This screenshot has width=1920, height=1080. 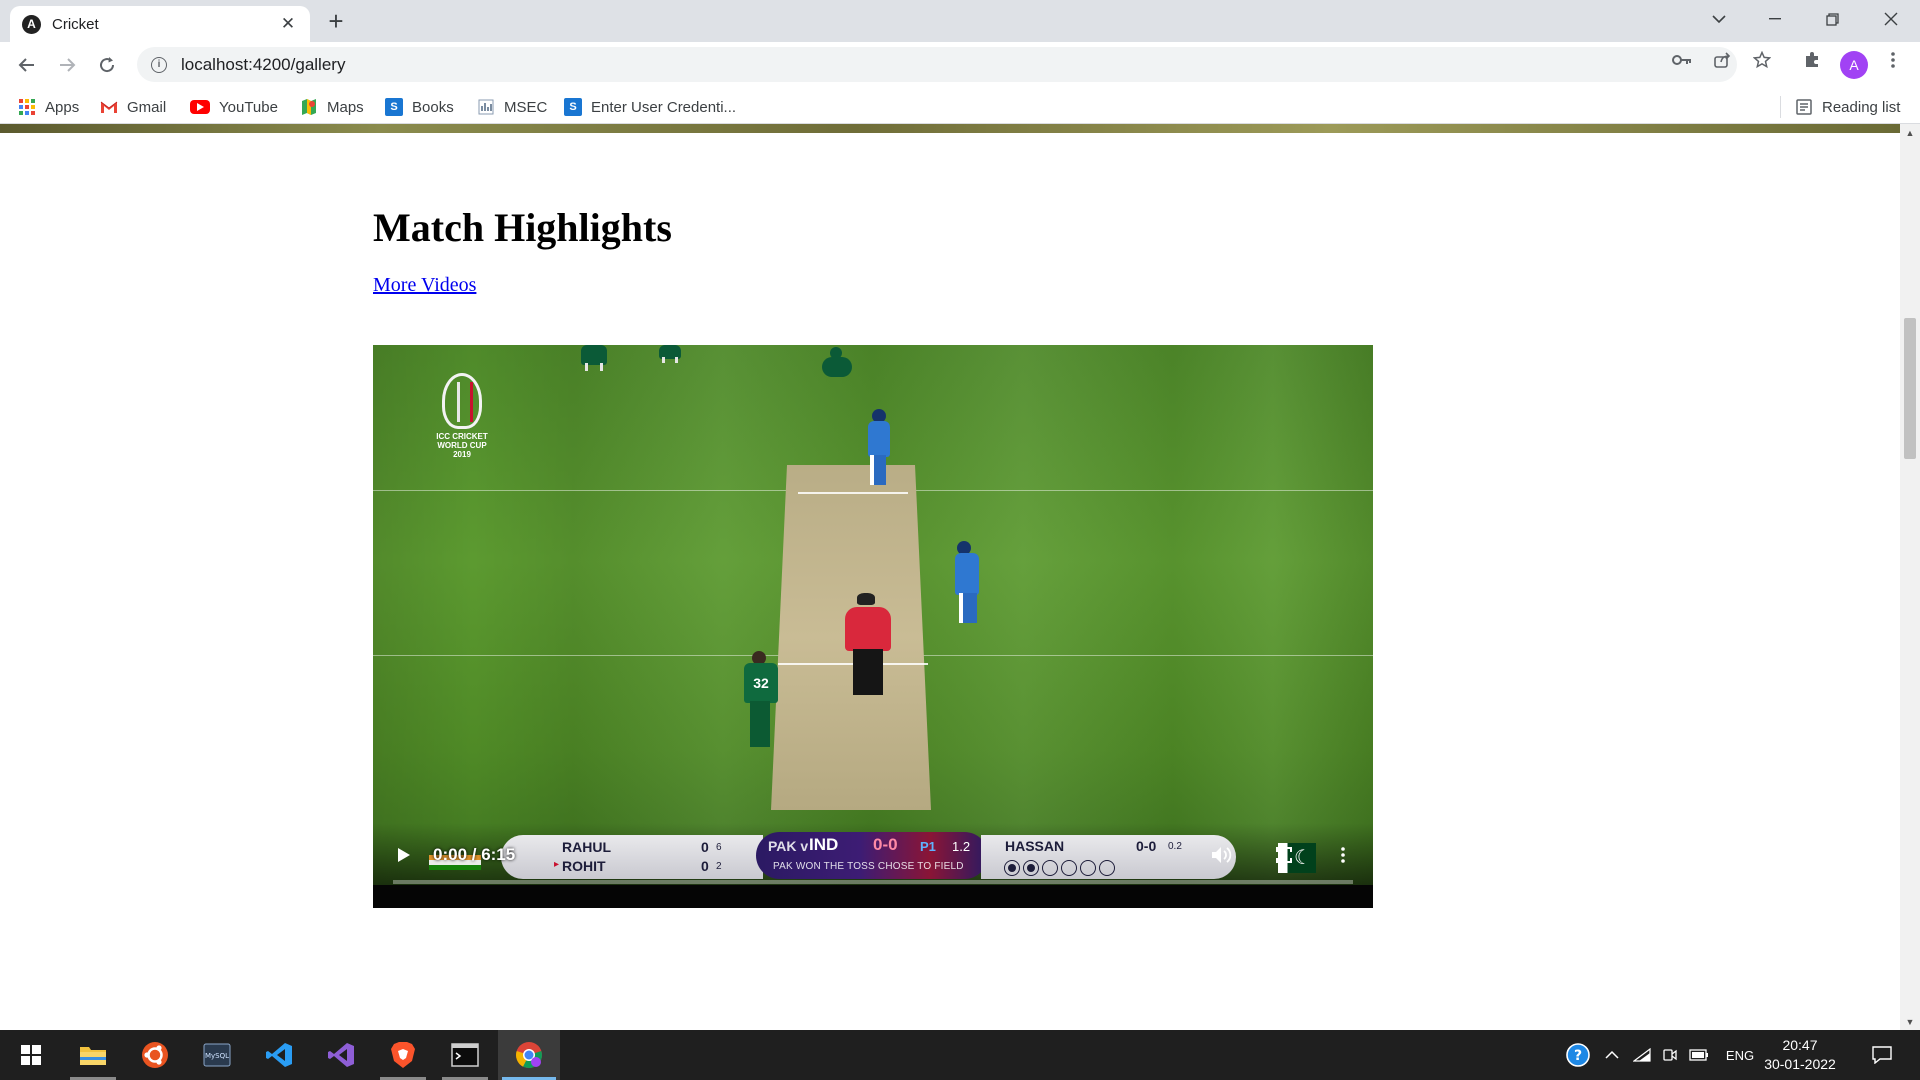 What do you see at coordinates (107, 65) in the screenshot?
I see `reload-button` at bounding box center [107, 65].